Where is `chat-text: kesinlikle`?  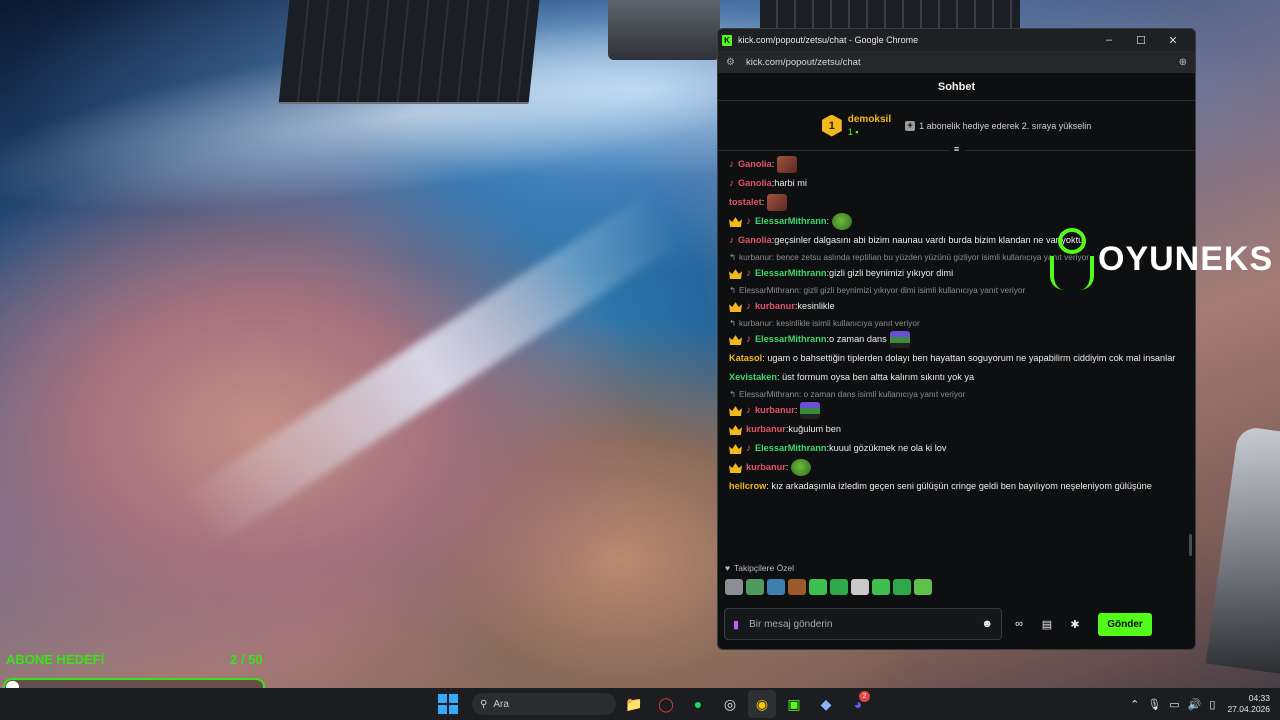 chat-text: kesinlikle is located at coordinates (816, 306).